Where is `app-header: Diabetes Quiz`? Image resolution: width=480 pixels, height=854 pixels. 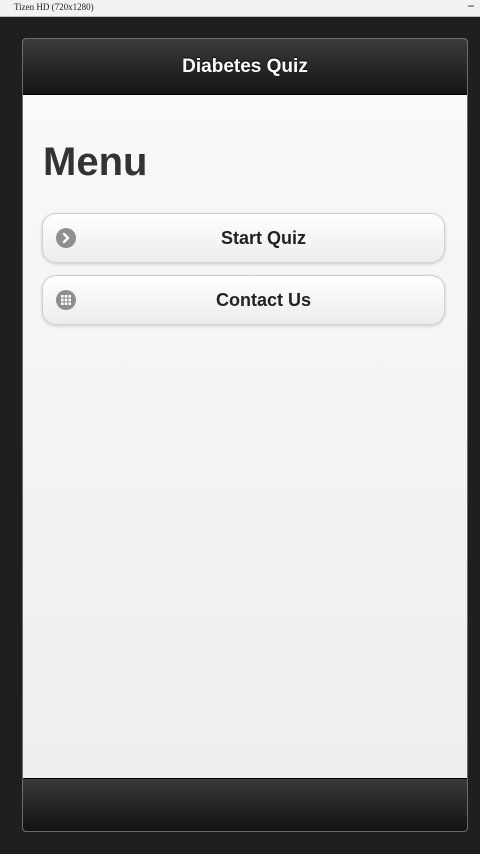
app-header: Diabetes Quiz is located at coordinates (245, 67).